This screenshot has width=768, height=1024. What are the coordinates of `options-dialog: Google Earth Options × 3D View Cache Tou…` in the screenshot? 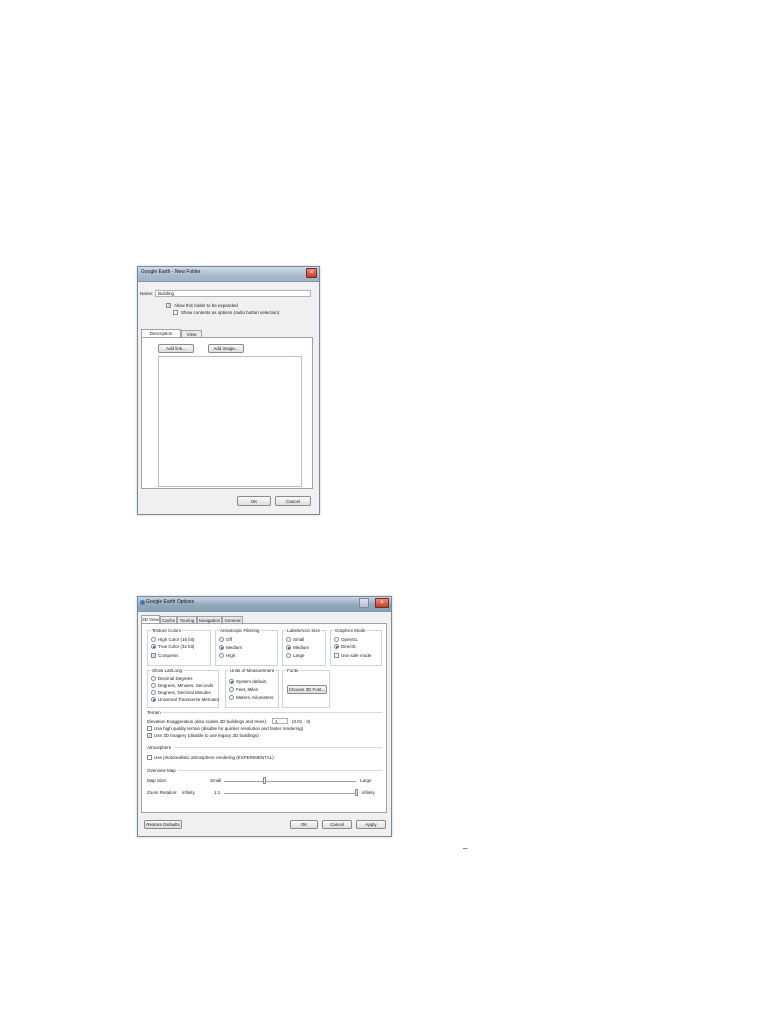 It's located at (264, 716).